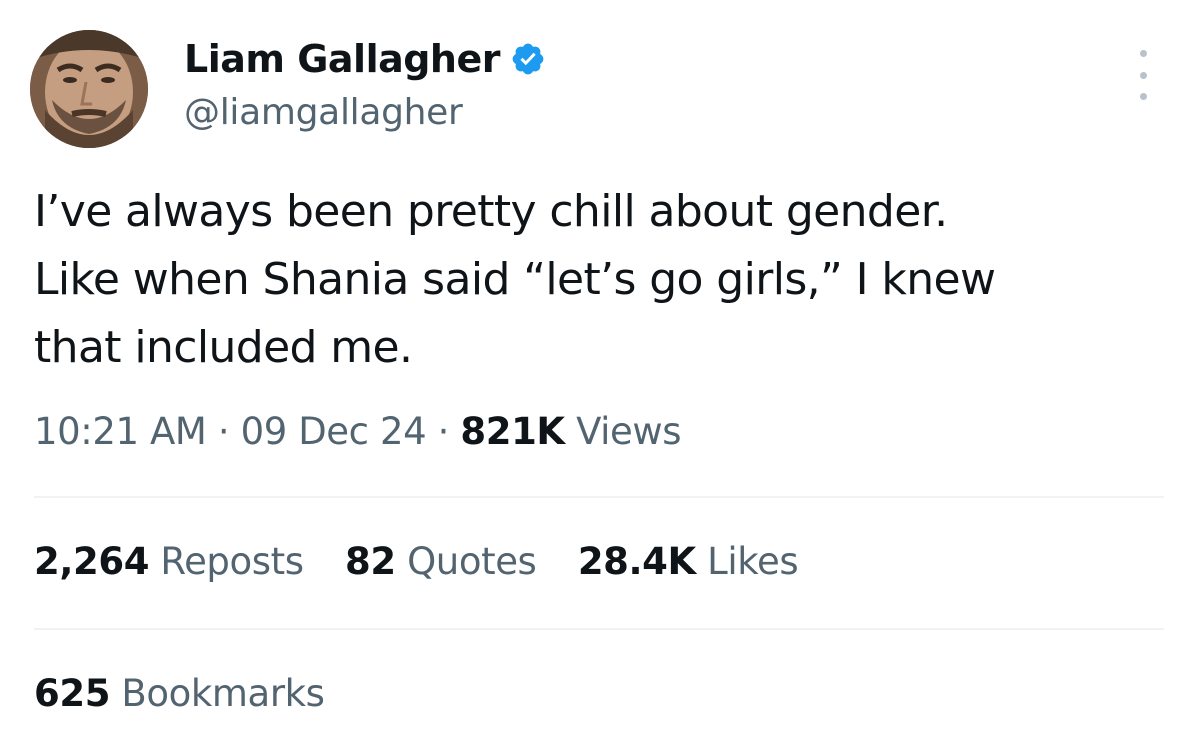 Image resolution: width=1200 pixels, height=746 pixels. Describe the element at coordinates (232, 561) in the screenshot. I see `reposts-label: Reposts` at that location.